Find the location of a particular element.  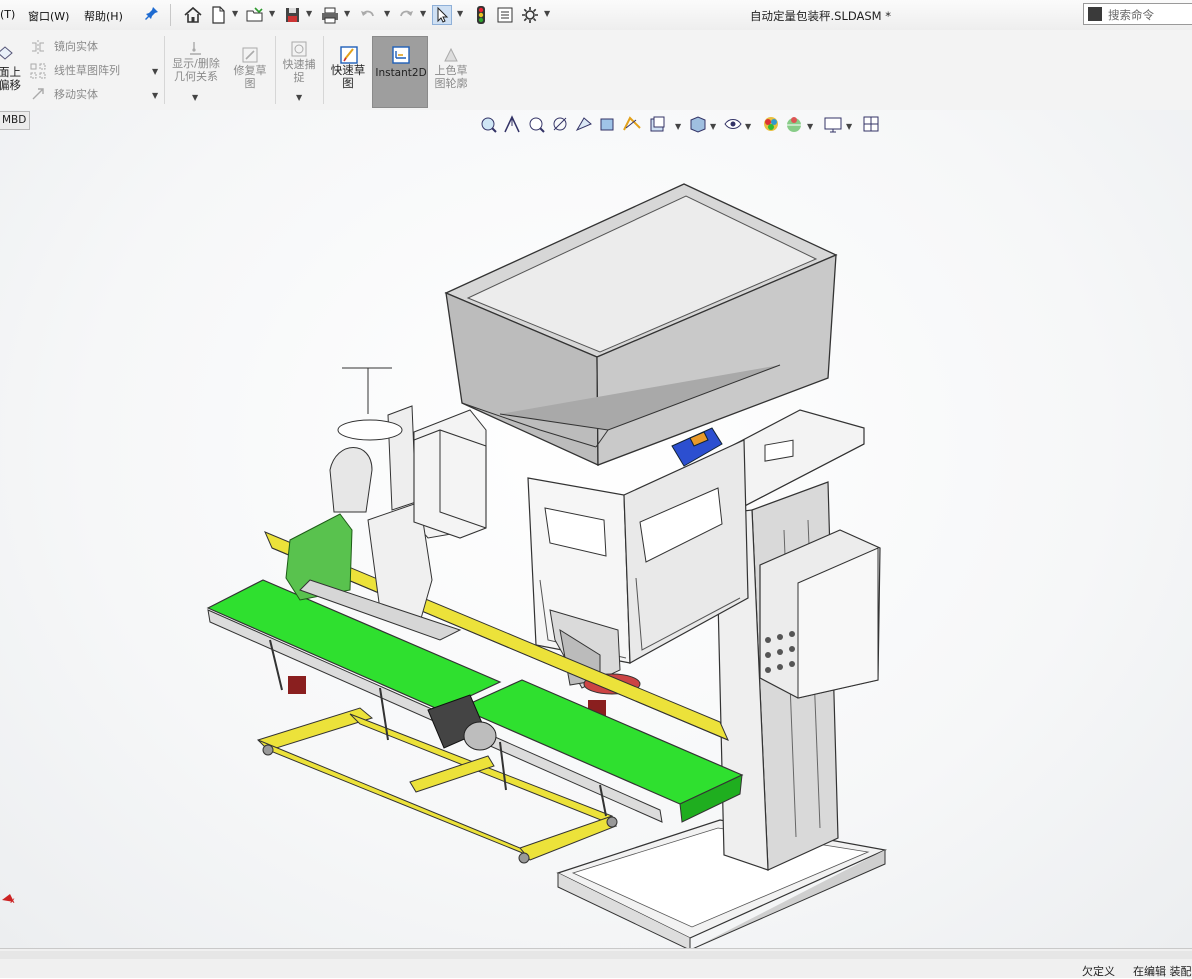

file-properties-icon is located at coordinates (505, 15).